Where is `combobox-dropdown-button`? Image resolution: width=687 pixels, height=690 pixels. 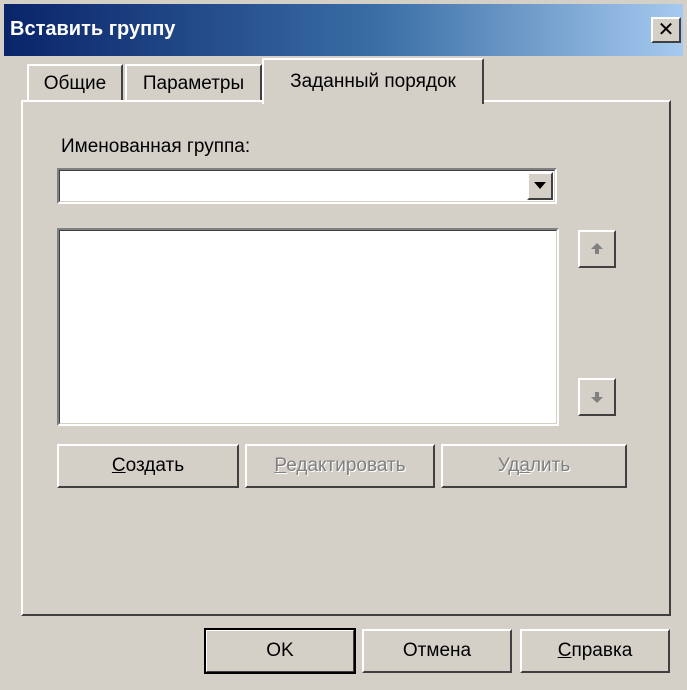 combobox-dropdown-button is located at coordinates (540, 186).